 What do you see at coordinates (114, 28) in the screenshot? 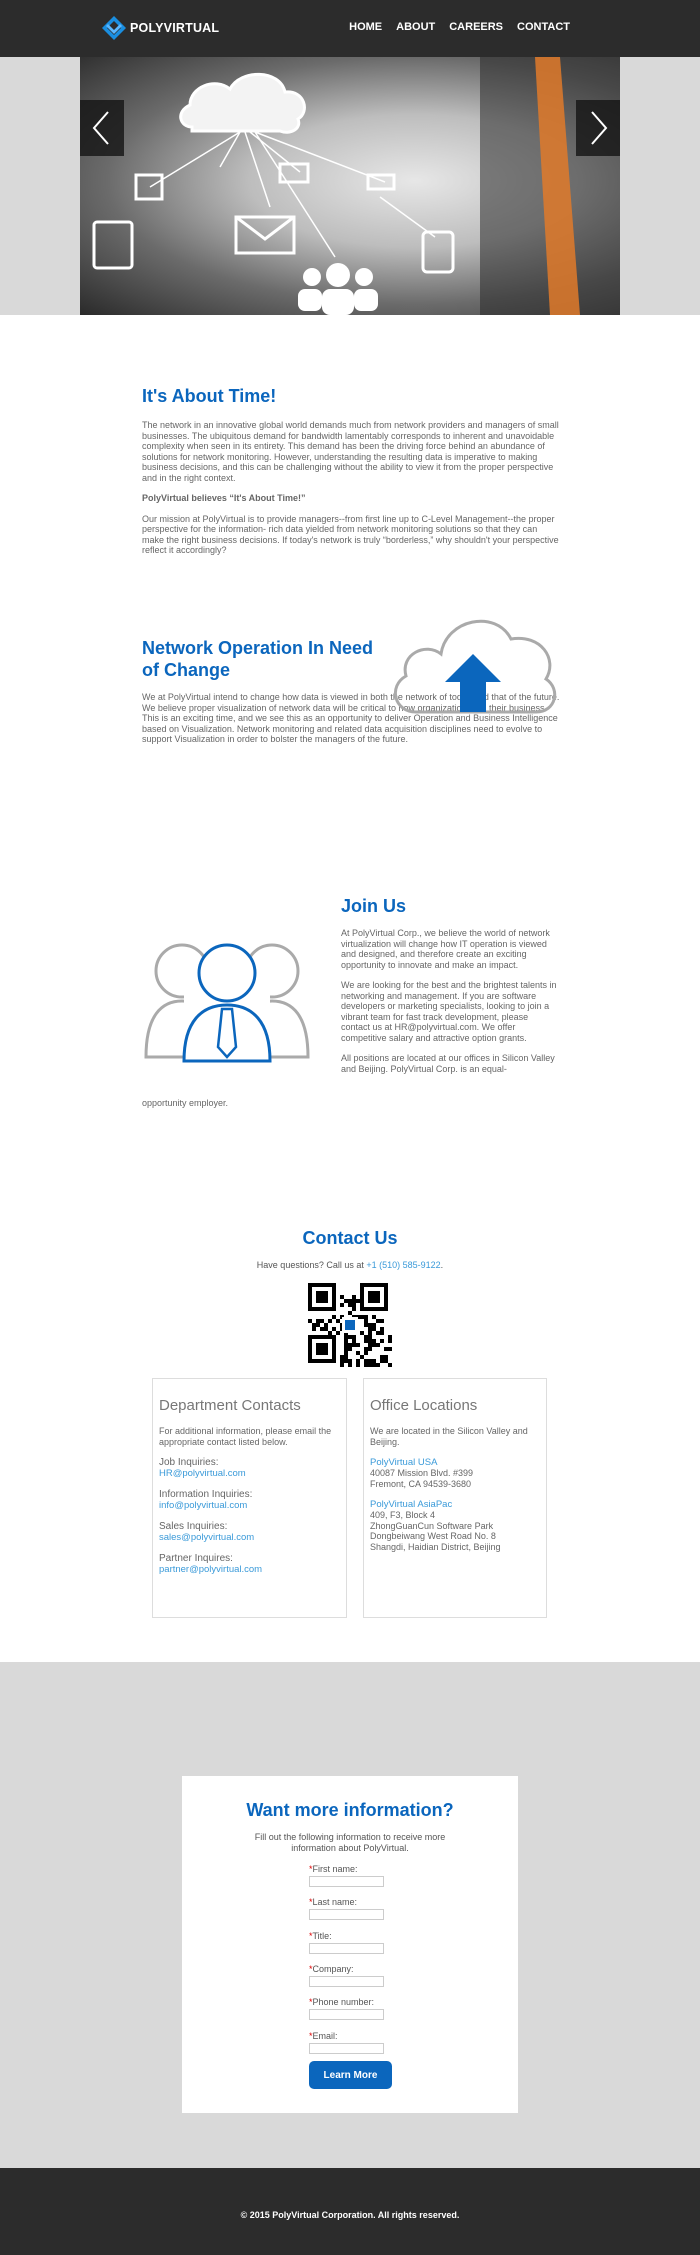
I see `polyvirtual-logo-icon` at bounding box center [114, 28].